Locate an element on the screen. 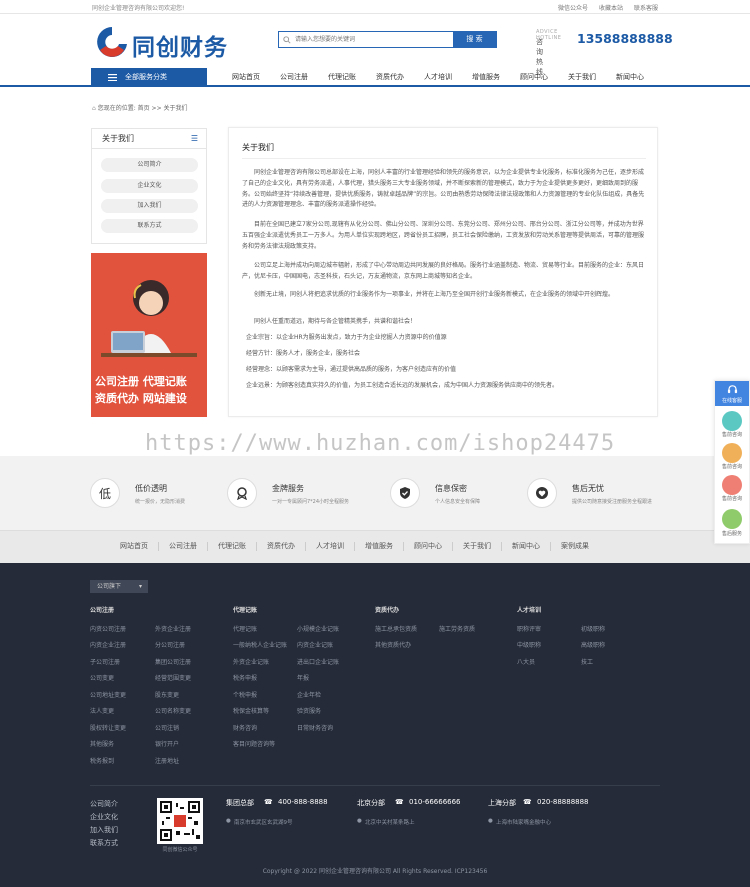 This screenshot has width=750, height=887. footer-link: 小规模企业记账 is located at coordinates (318, 628).